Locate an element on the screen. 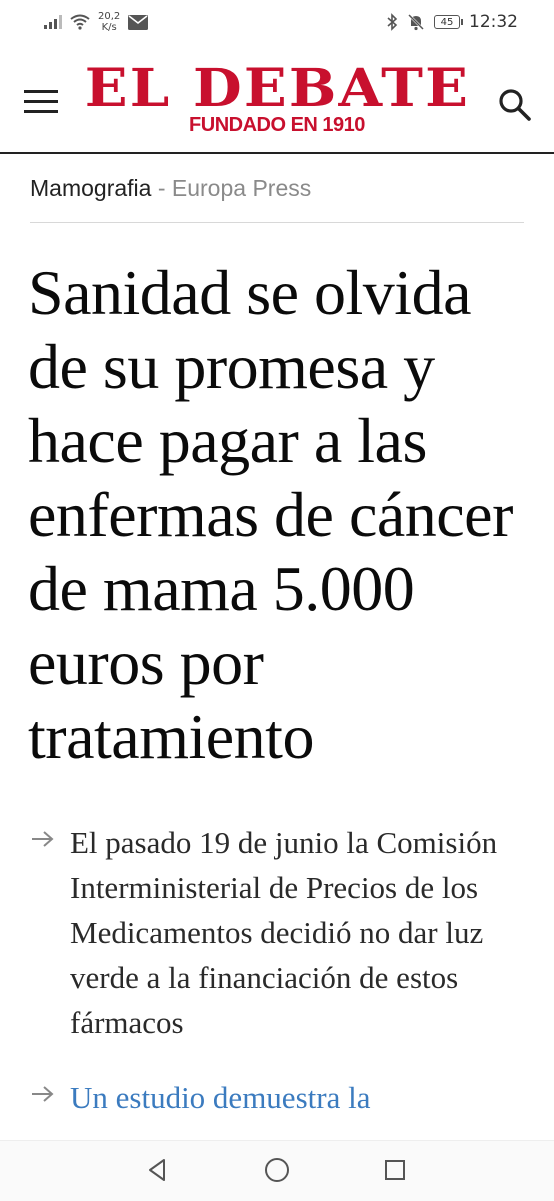  menu-button is located at coordinates (41, 102).